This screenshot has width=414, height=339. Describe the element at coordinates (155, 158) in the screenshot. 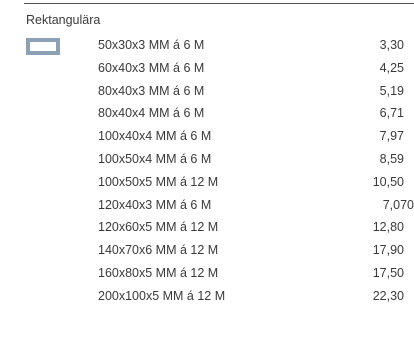

I see `item-description: 100x50x4 MM á 6 M` at that location.